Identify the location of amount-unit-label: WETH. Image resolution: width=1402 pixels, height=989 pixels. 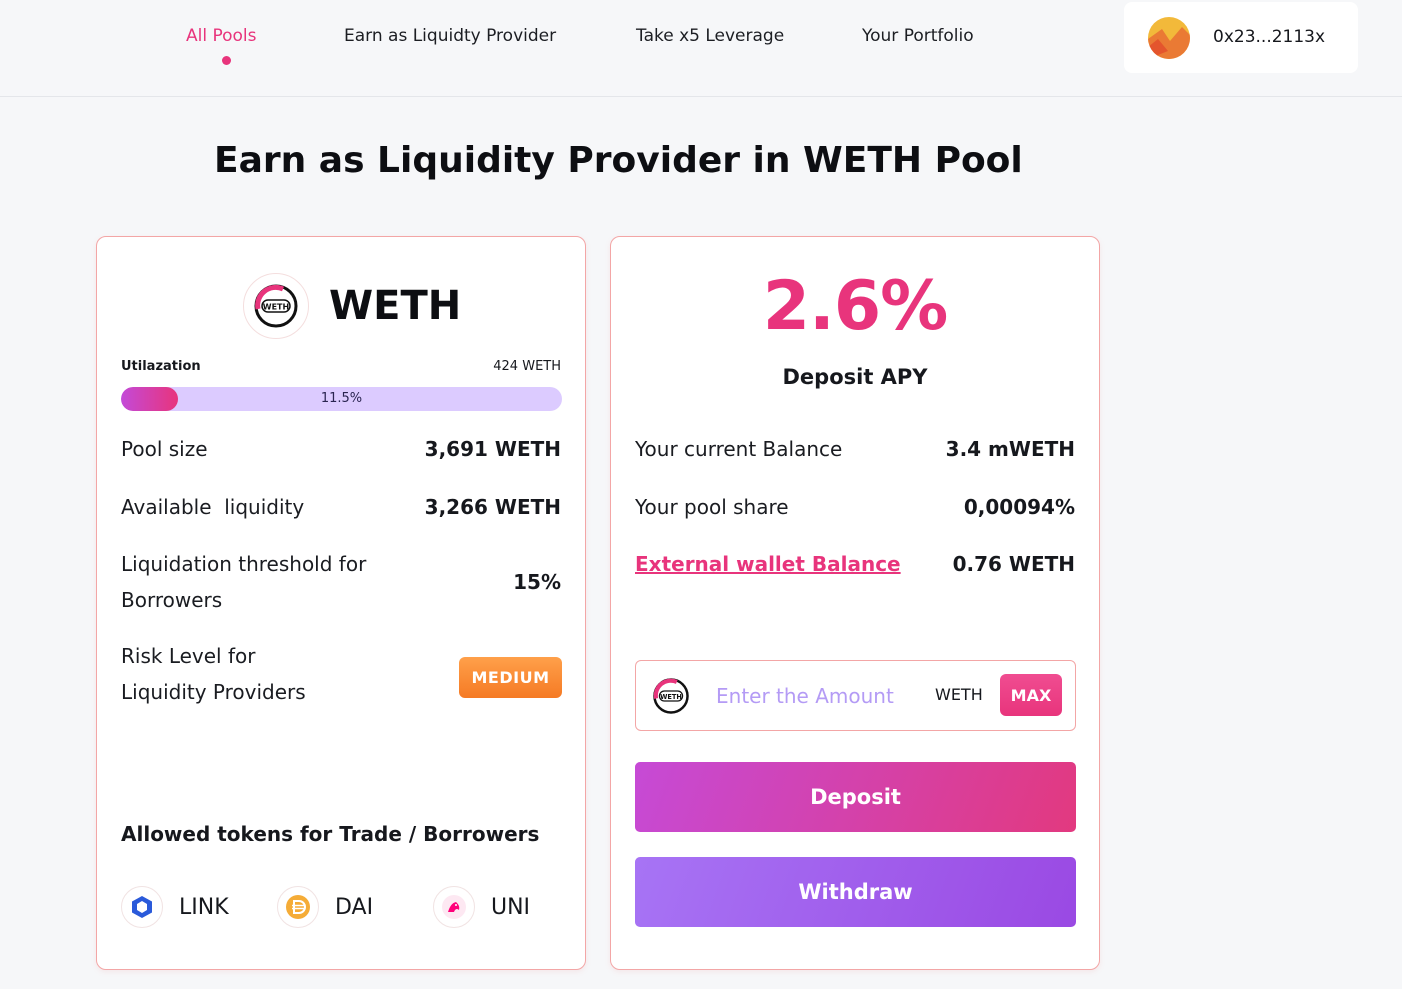
(959, 694).